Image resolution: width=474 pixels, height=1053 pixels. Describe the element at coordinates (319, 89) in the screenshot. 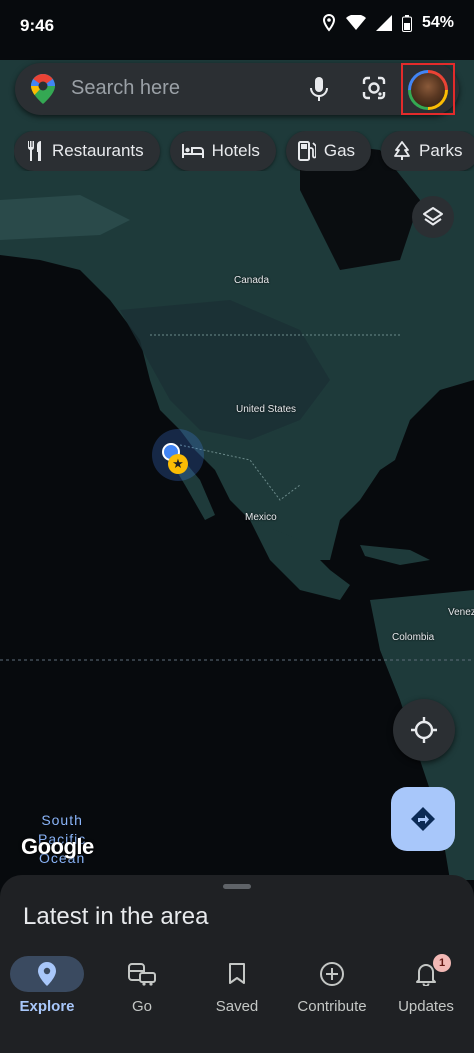

I see `microphone-icon` at that location.